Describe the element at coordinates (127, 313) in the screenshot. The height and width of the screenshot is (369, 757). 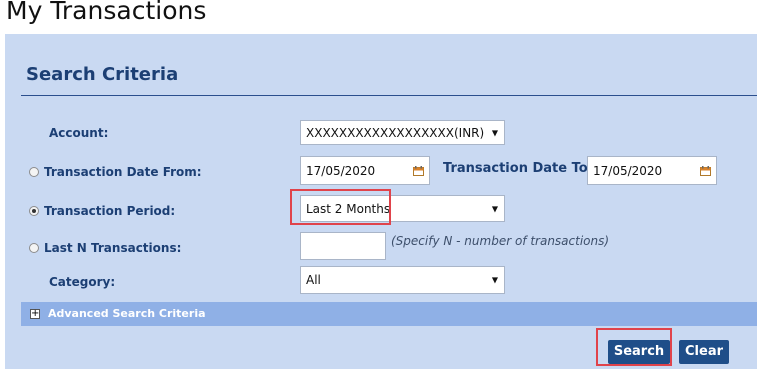
I see `advanced-search-label: Advanced Search Criteria` at that location.